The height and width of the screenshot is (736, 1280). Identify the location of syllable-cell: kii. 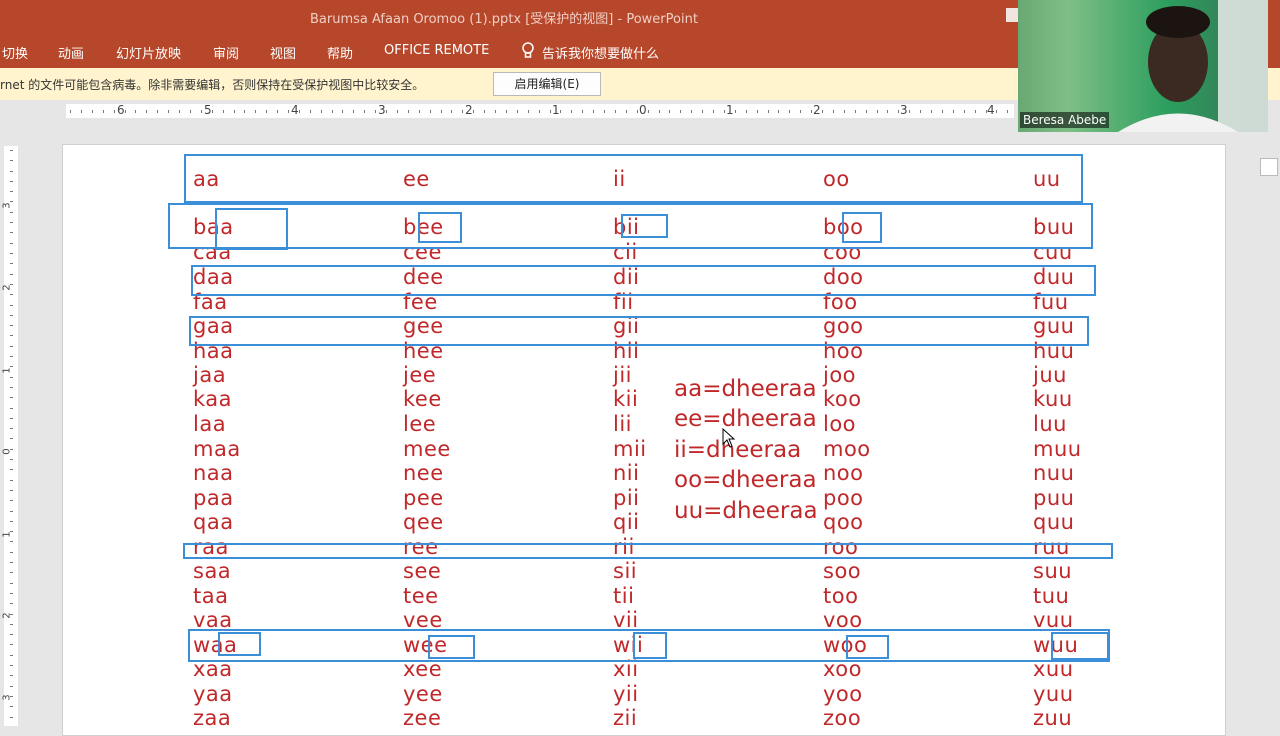
(626, 399).